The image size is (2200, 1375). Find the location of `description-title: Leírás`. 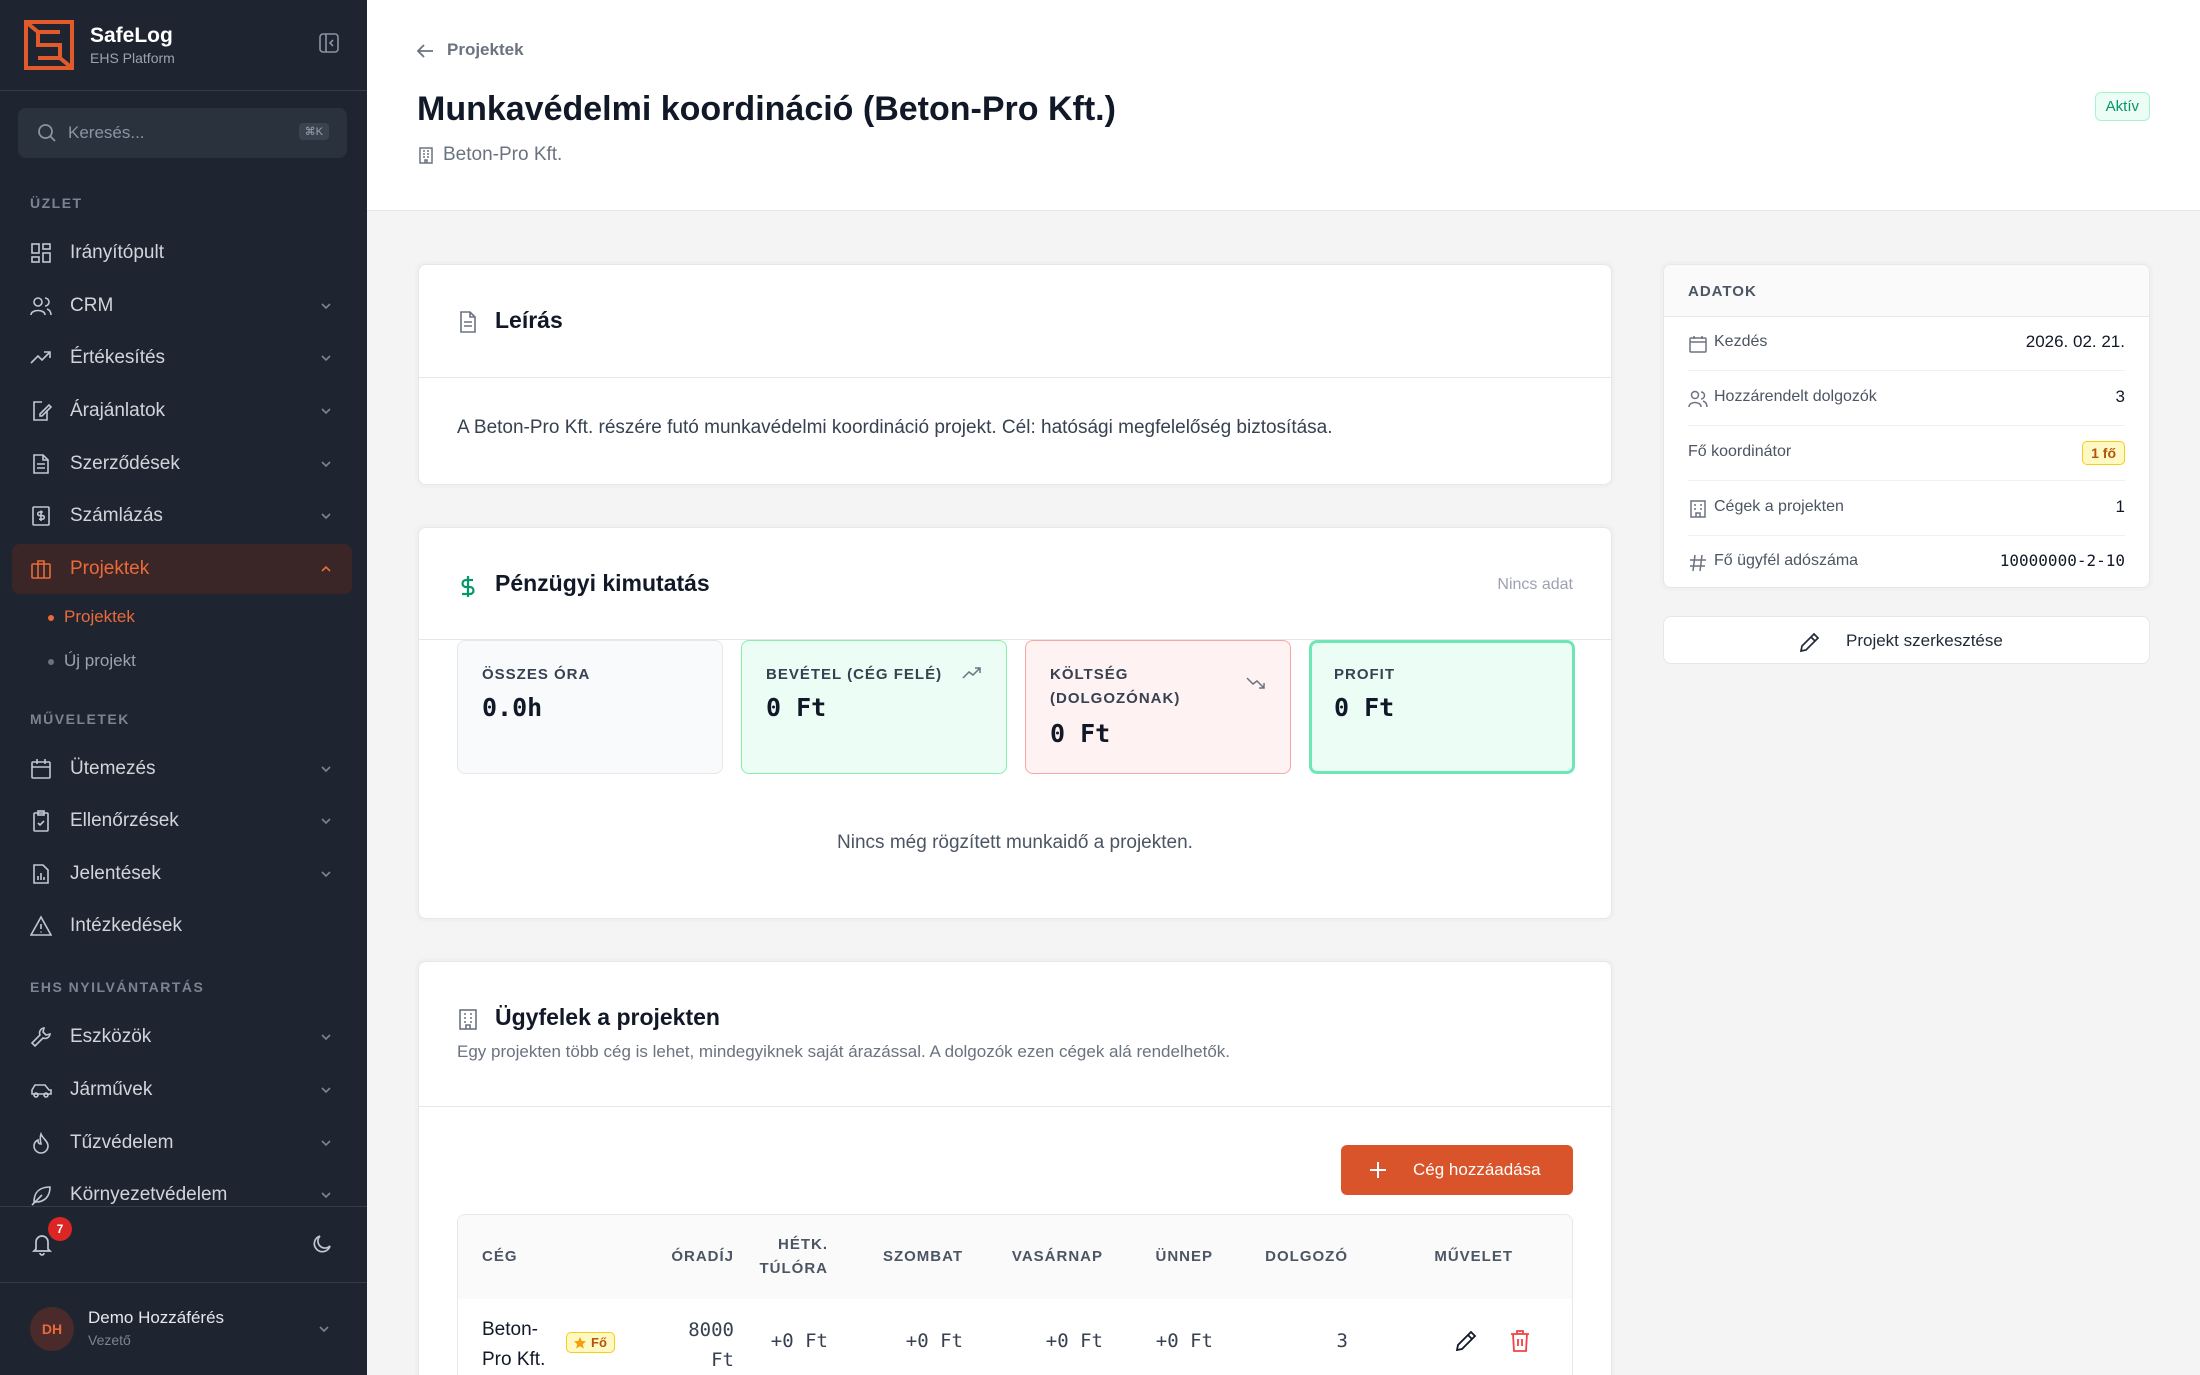

description-title: Leírás is located at coordinates (529, 320).